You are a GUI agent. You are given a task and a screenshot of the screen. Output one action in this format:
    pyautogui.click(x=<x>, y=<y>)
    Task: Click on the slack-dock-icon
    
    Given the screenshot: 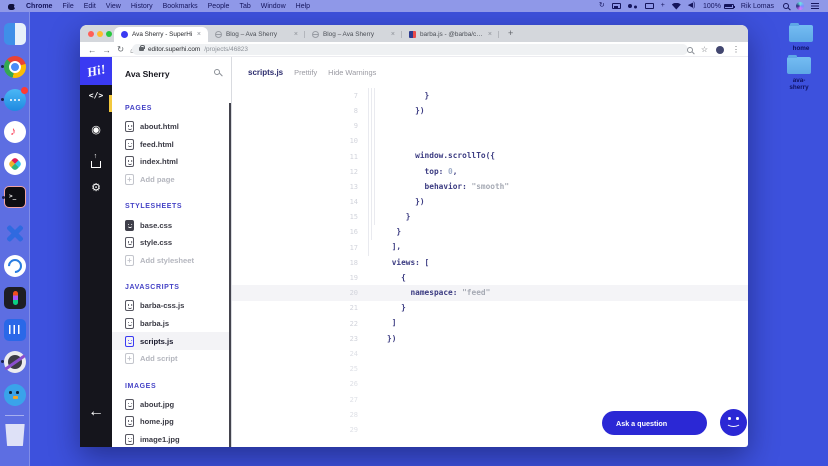 What is the action you would take?
    pyautogui.click(x=15, y=164)
    